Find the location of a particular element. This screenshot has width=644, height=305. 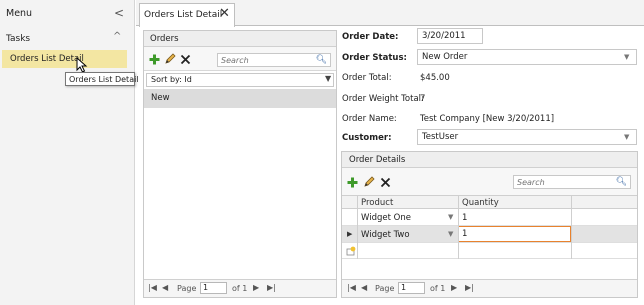

mouse-cursor-icon is located at coordinates (82, 65).